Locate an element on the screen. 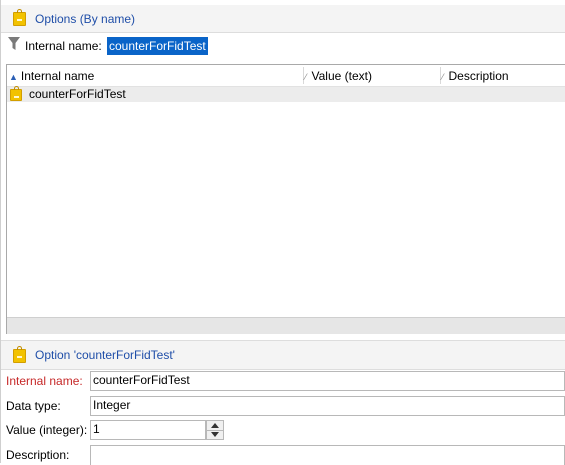  internal-name-field: counterForFidTest is located at coordinates (327, 381).